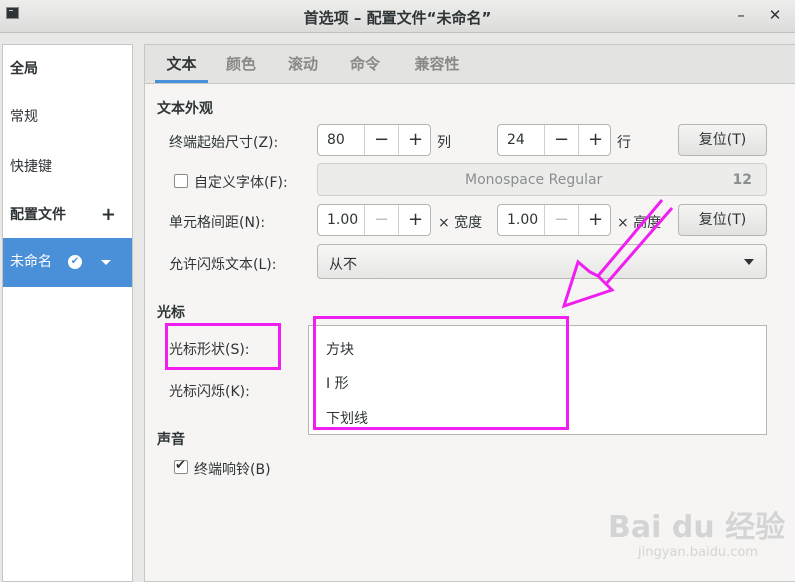 The height and width of the screenshot is (582, 795). What do you see at coordinates (108, 215) in the screenshot?
I see `add-profile-button: +` at bounding box center [108, 215].